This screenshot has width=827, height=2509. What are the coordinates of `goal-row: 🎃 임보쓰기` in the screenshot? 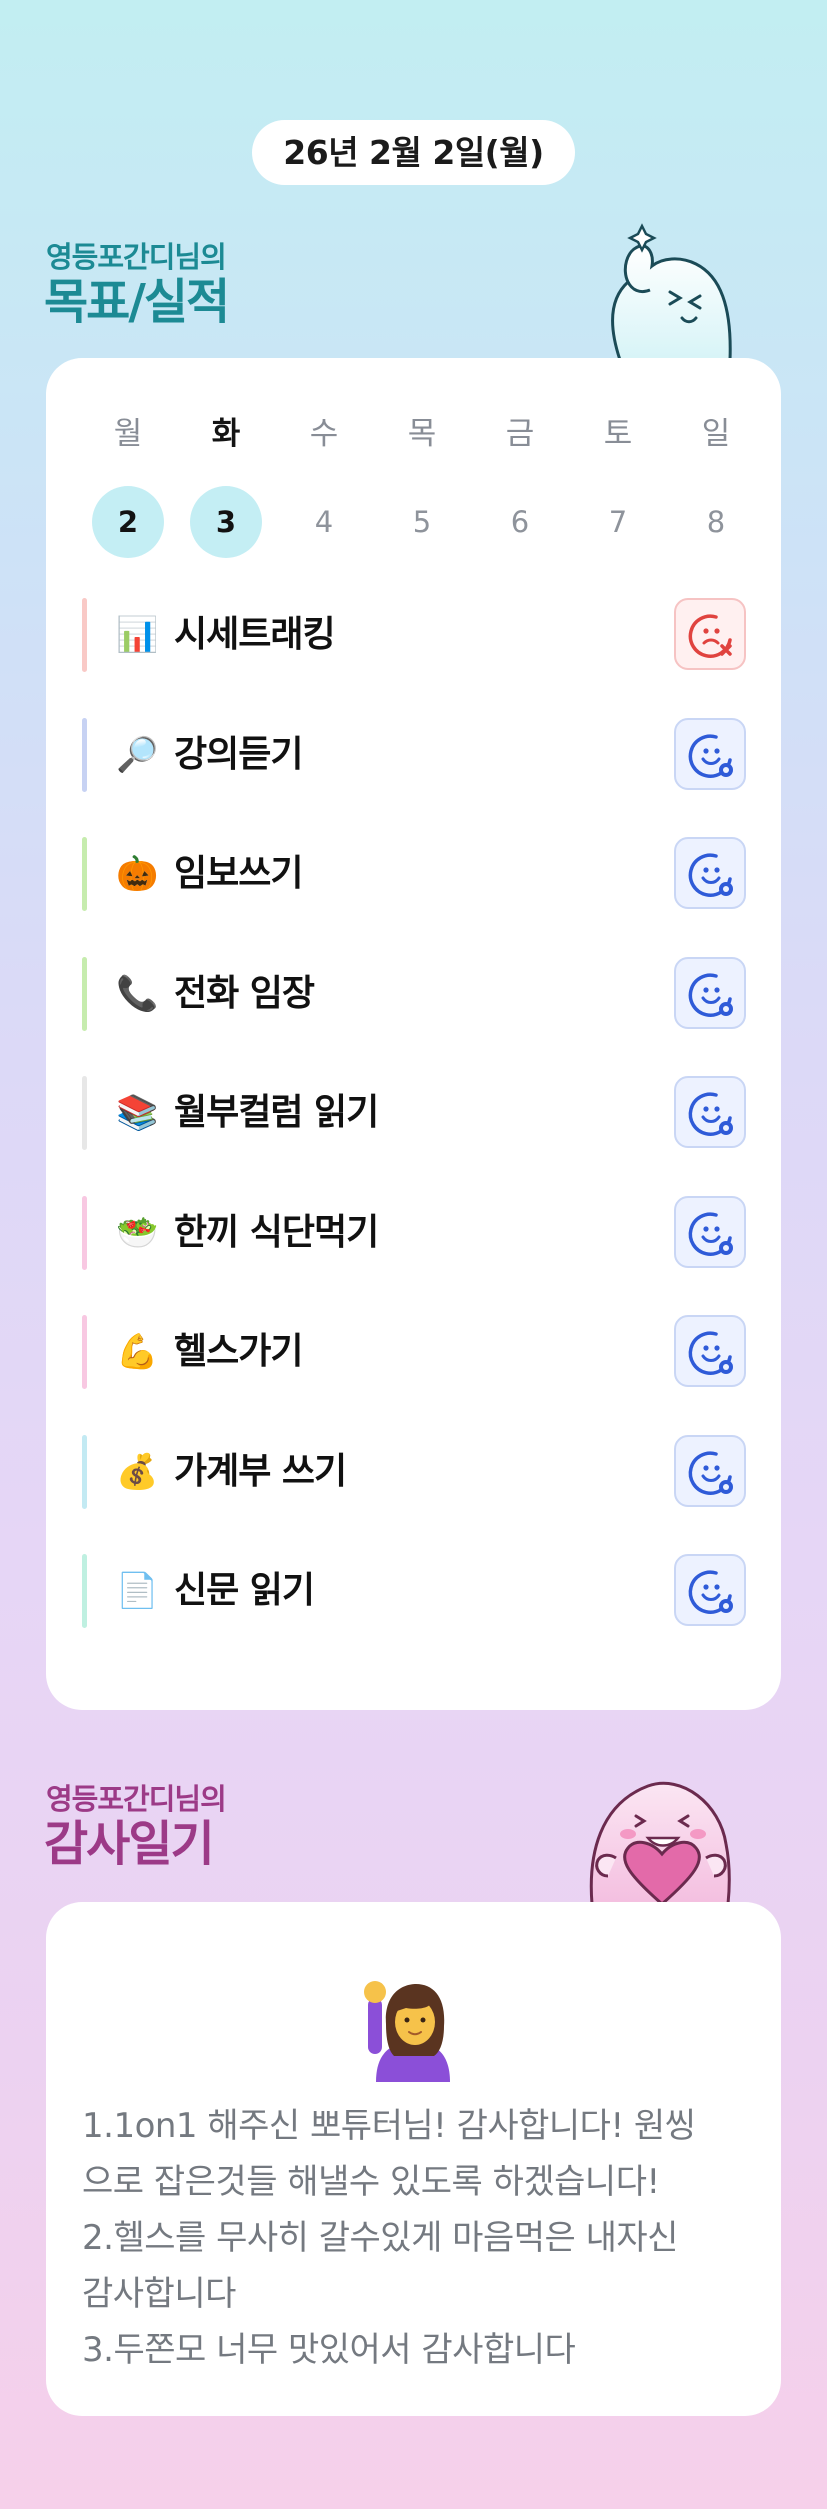 It's located at (414, 874).